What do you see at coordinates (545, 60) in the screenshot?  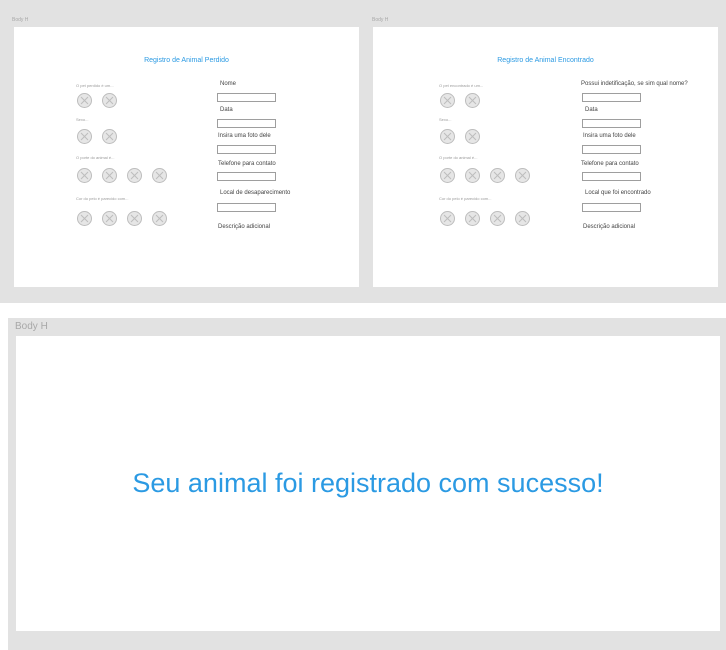 I see `form-title: Registro de Animal Encontrado` at bounding box center [545, 60].